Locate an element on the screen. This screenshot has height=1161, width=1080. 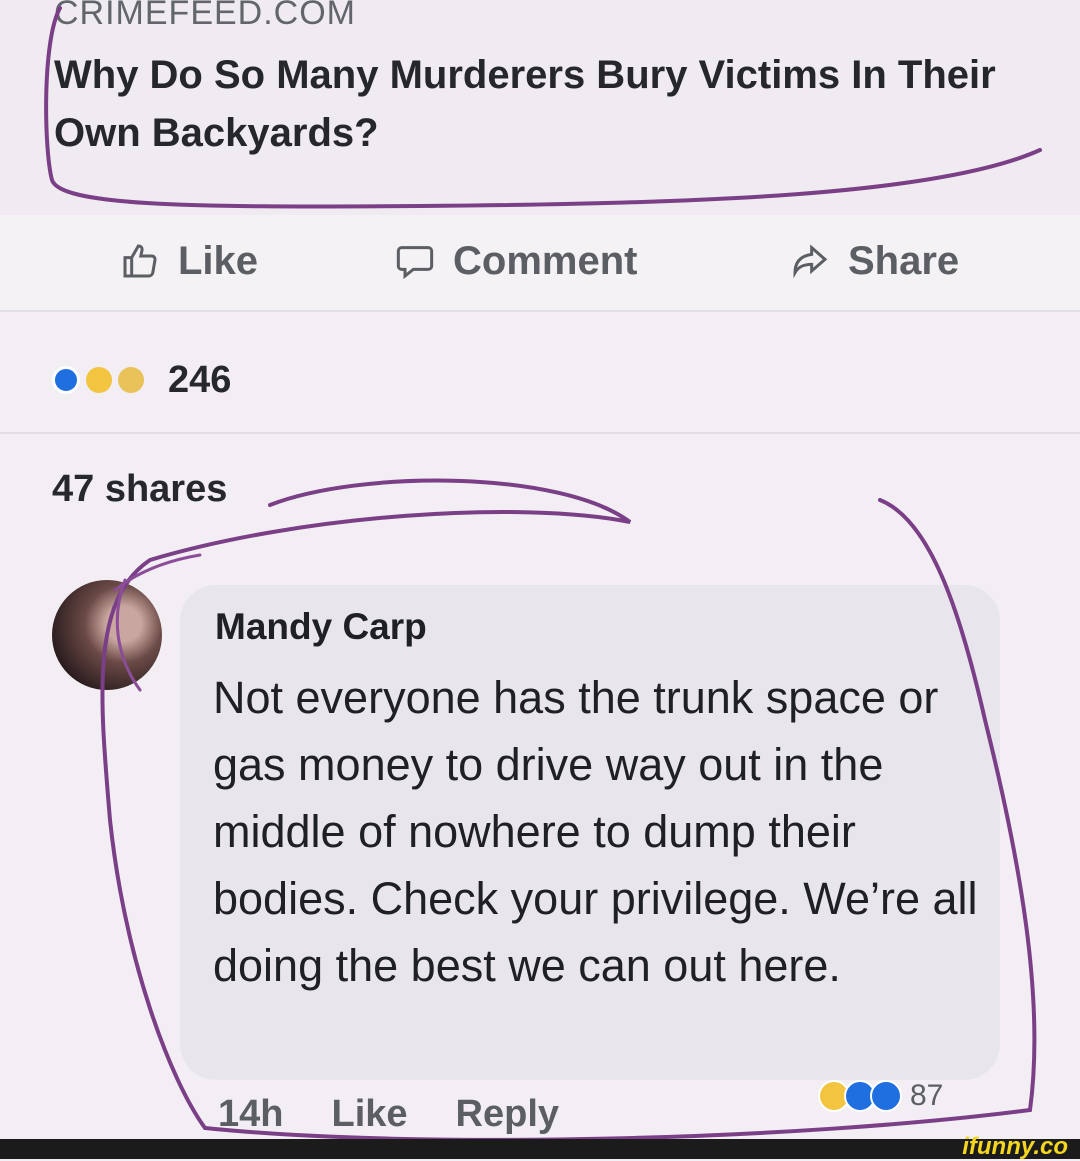
shares-count: 47 shares is located at coordinates (139, 489).